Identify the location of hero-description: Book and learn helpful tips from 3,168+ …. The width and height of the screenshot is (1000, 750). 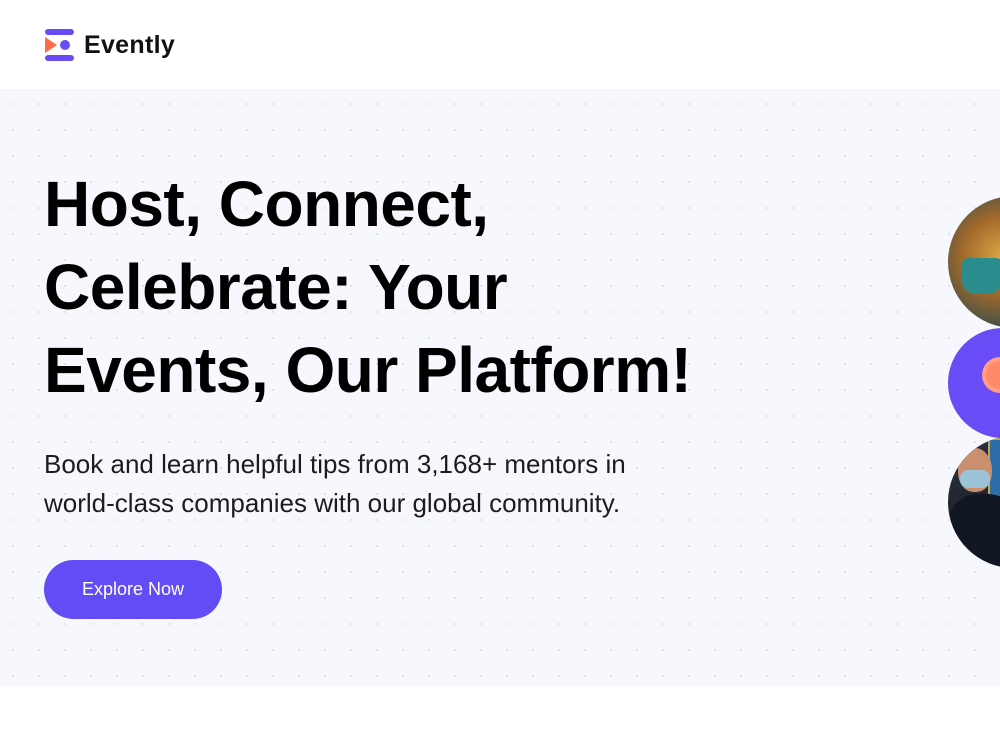
(404, 484).